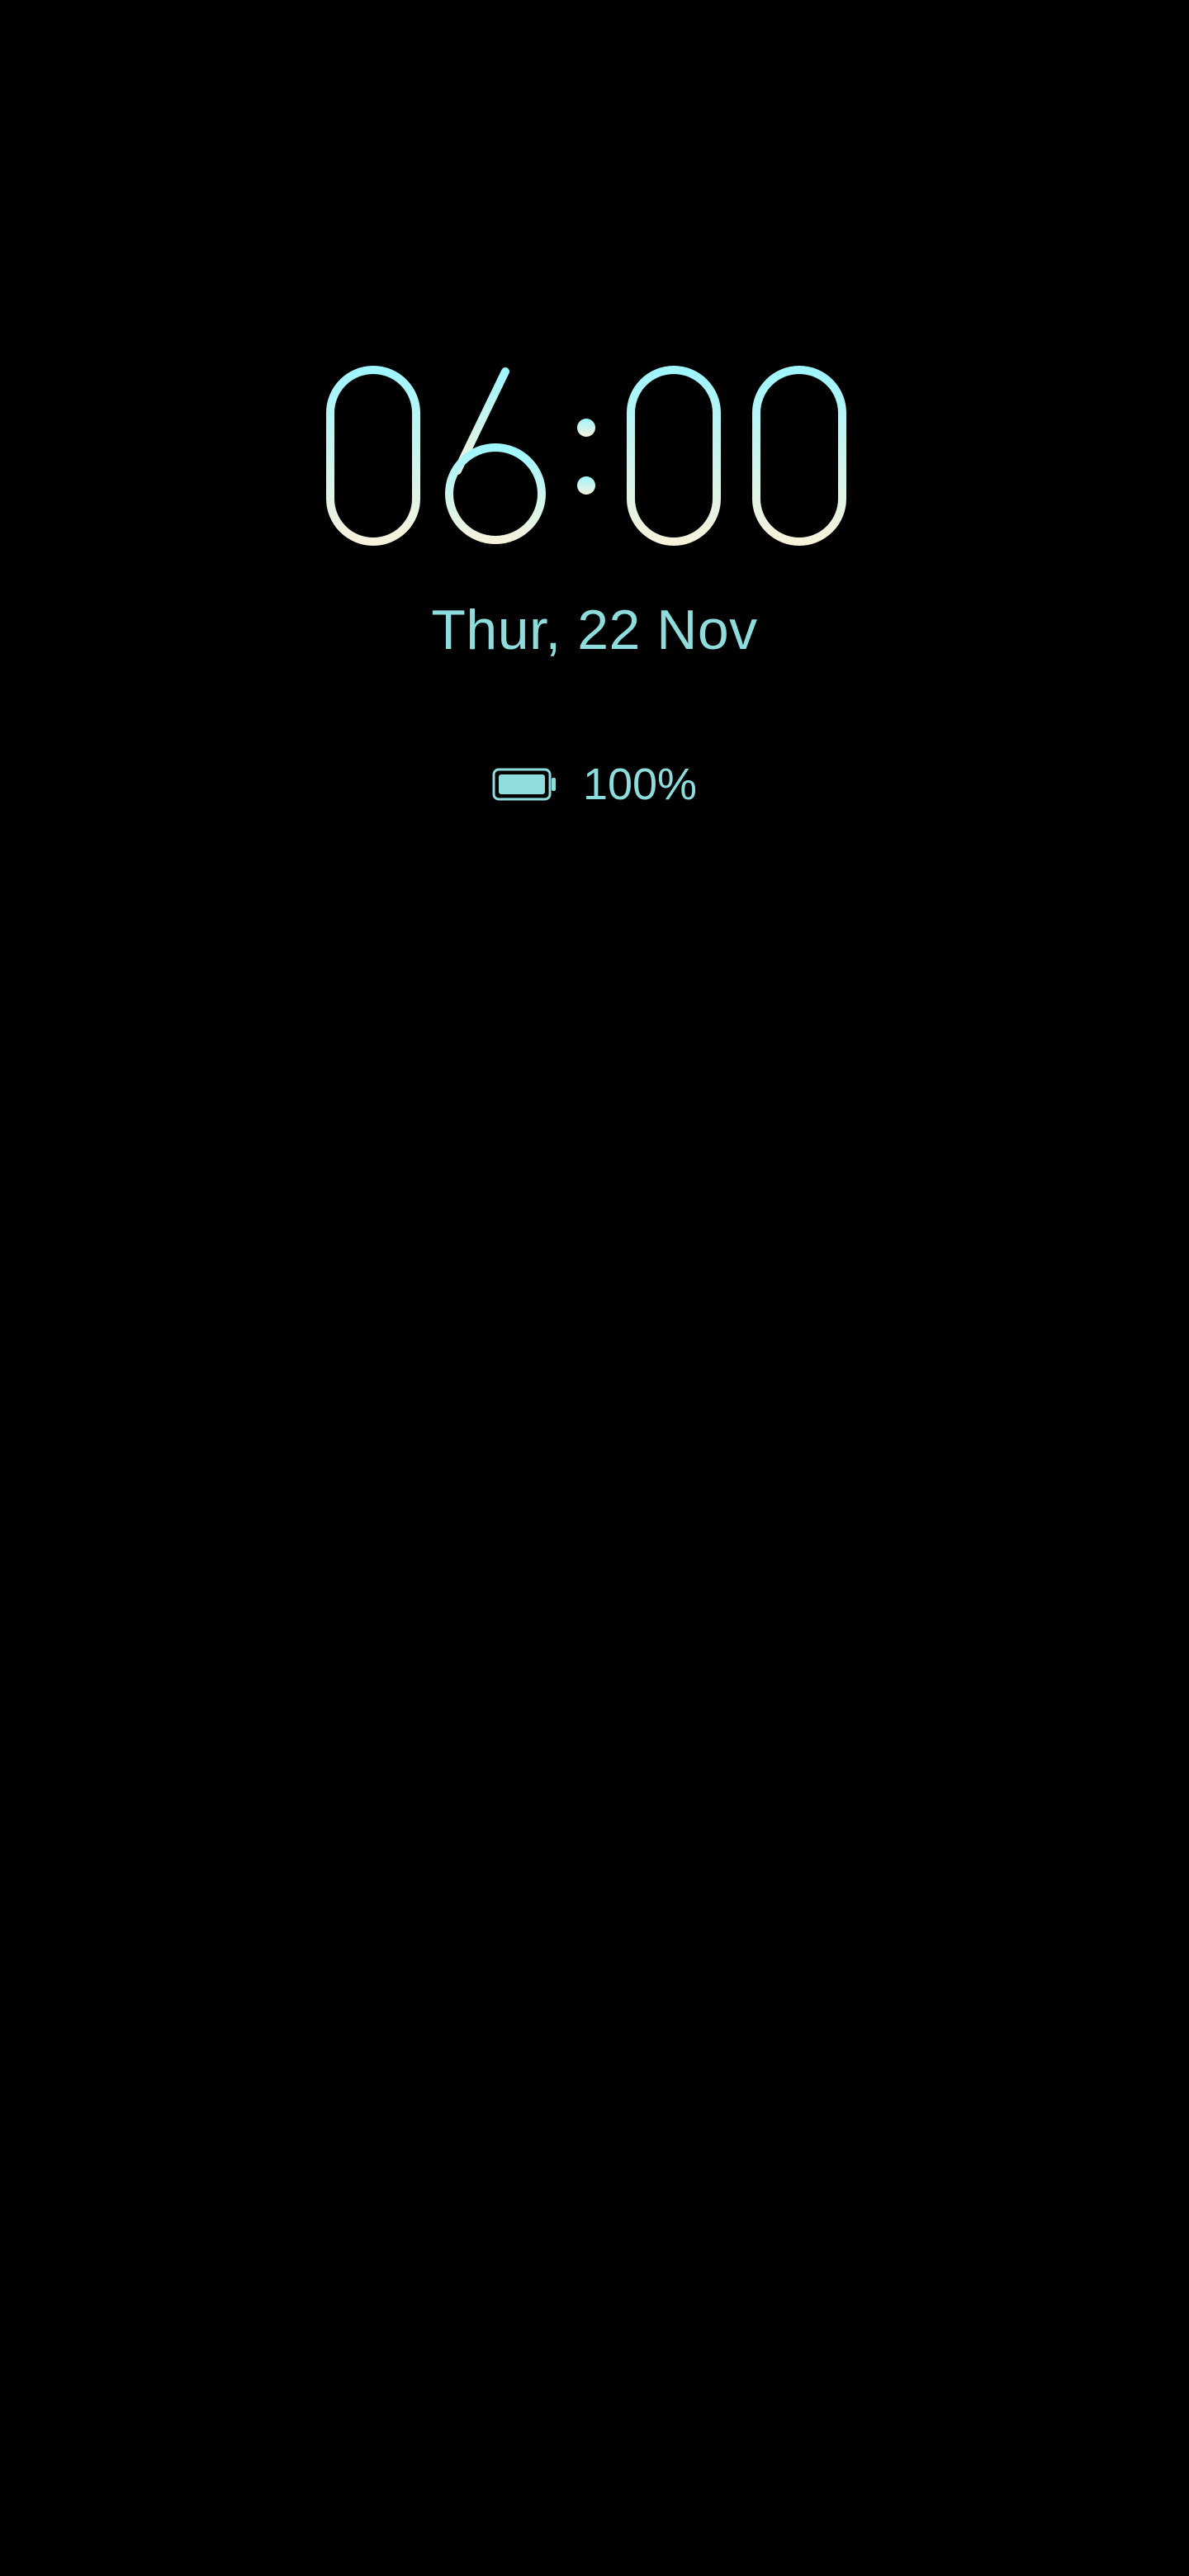  I want to click on clock-digits, so click(586, 456).